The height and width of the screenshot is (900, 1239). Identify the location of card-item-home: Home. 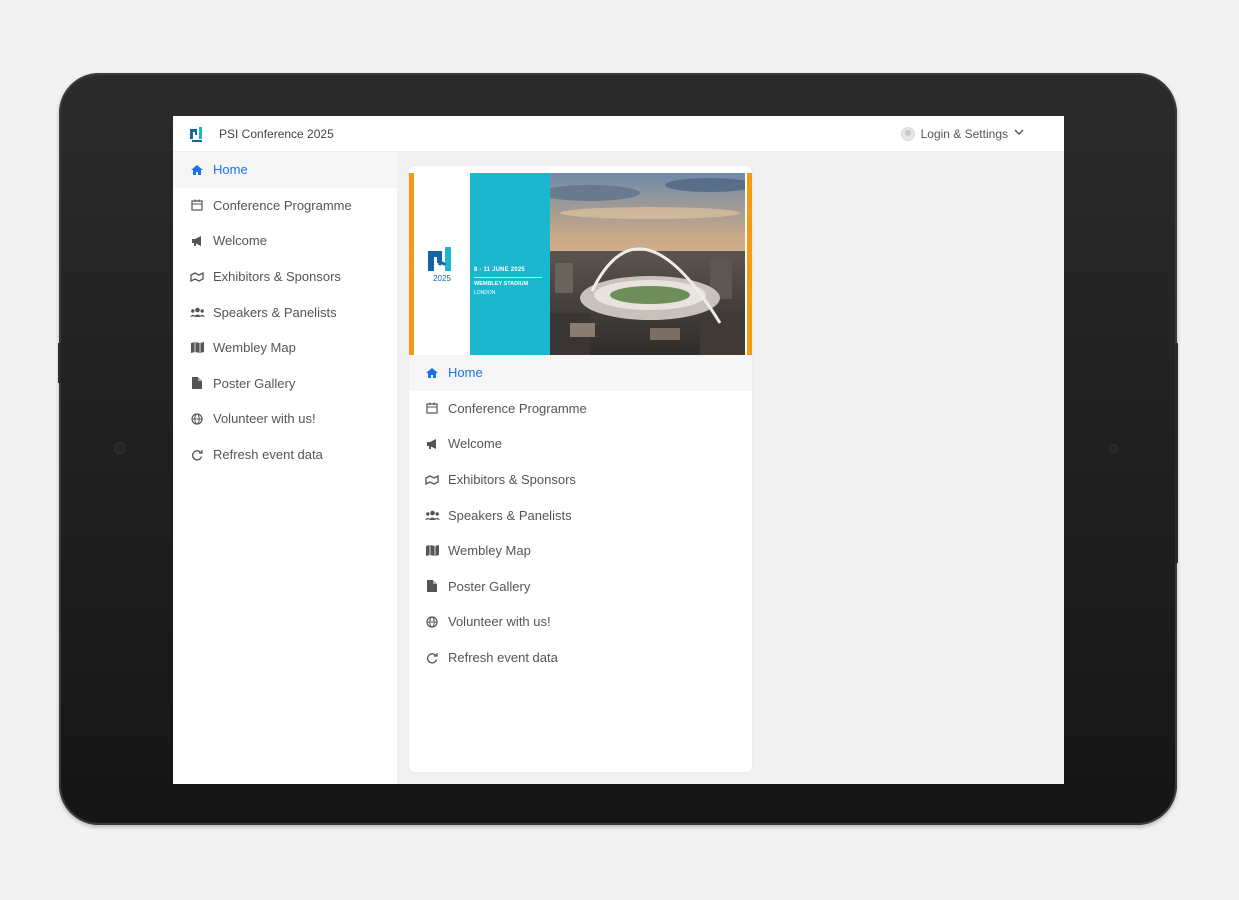
(580, 373).